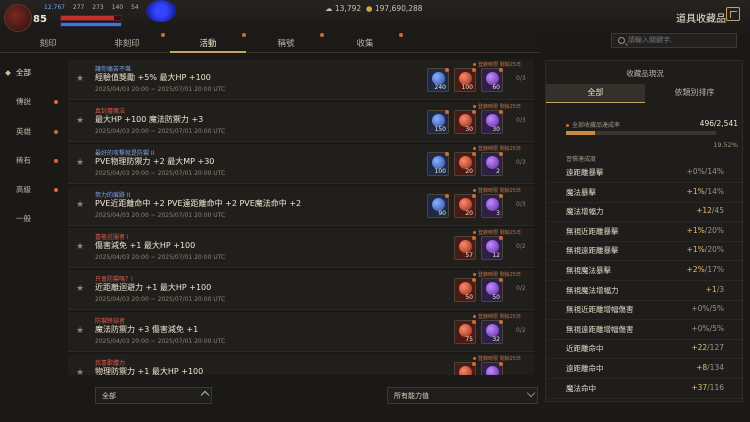 The image size is (750, 422). Describe the element at coordinates (91, 18) in the screenshot. I see `hp-bar` at that location.